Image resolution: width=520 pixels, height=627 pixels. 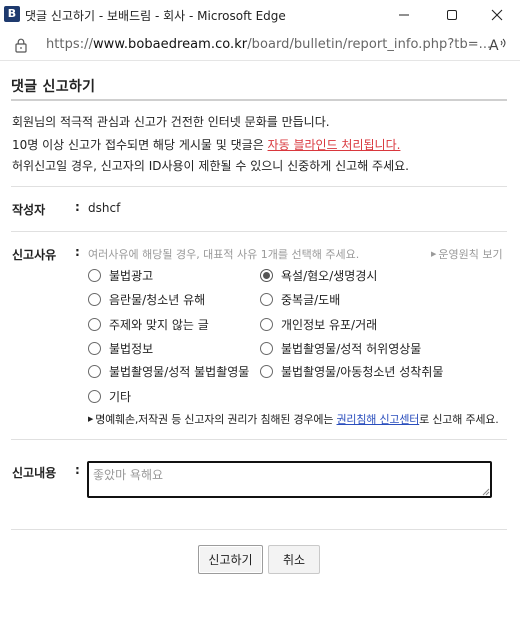 I want to click on app-icon: B, so click(x=12, y=14).